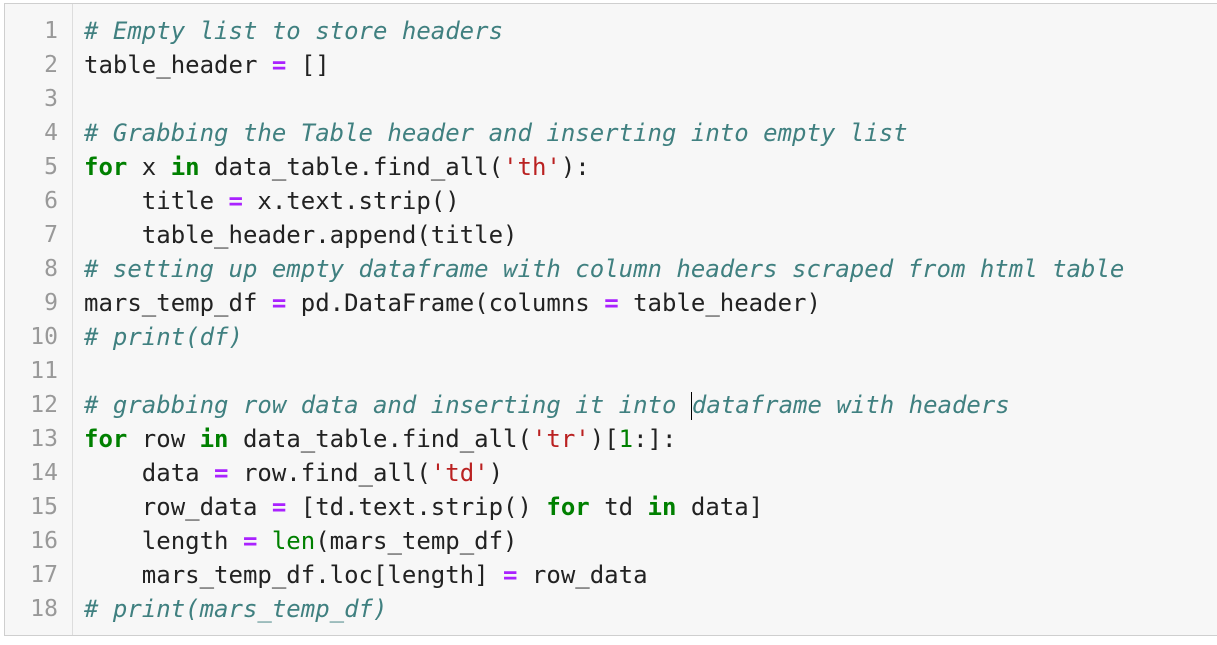 The image size is (1217, 645). Describe the element at coordinates (51, 201) in the screenshot. I see `line-number: 6` at that location.